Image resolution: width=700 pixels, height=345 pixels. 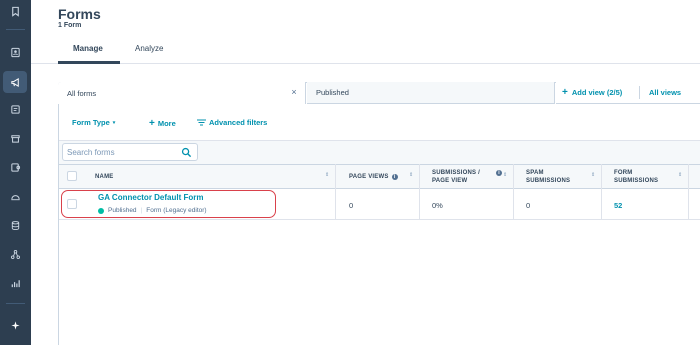 I want to click on service-icon, so click(x=15, y=167).